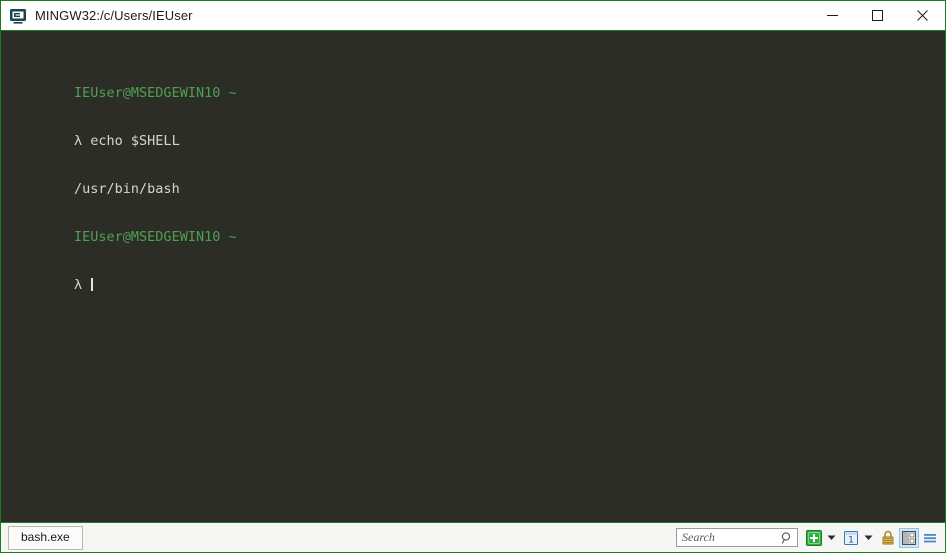  Describe the element at coordinates (787, 538) in the screenshot. I see `magnifier-icon` at that location.